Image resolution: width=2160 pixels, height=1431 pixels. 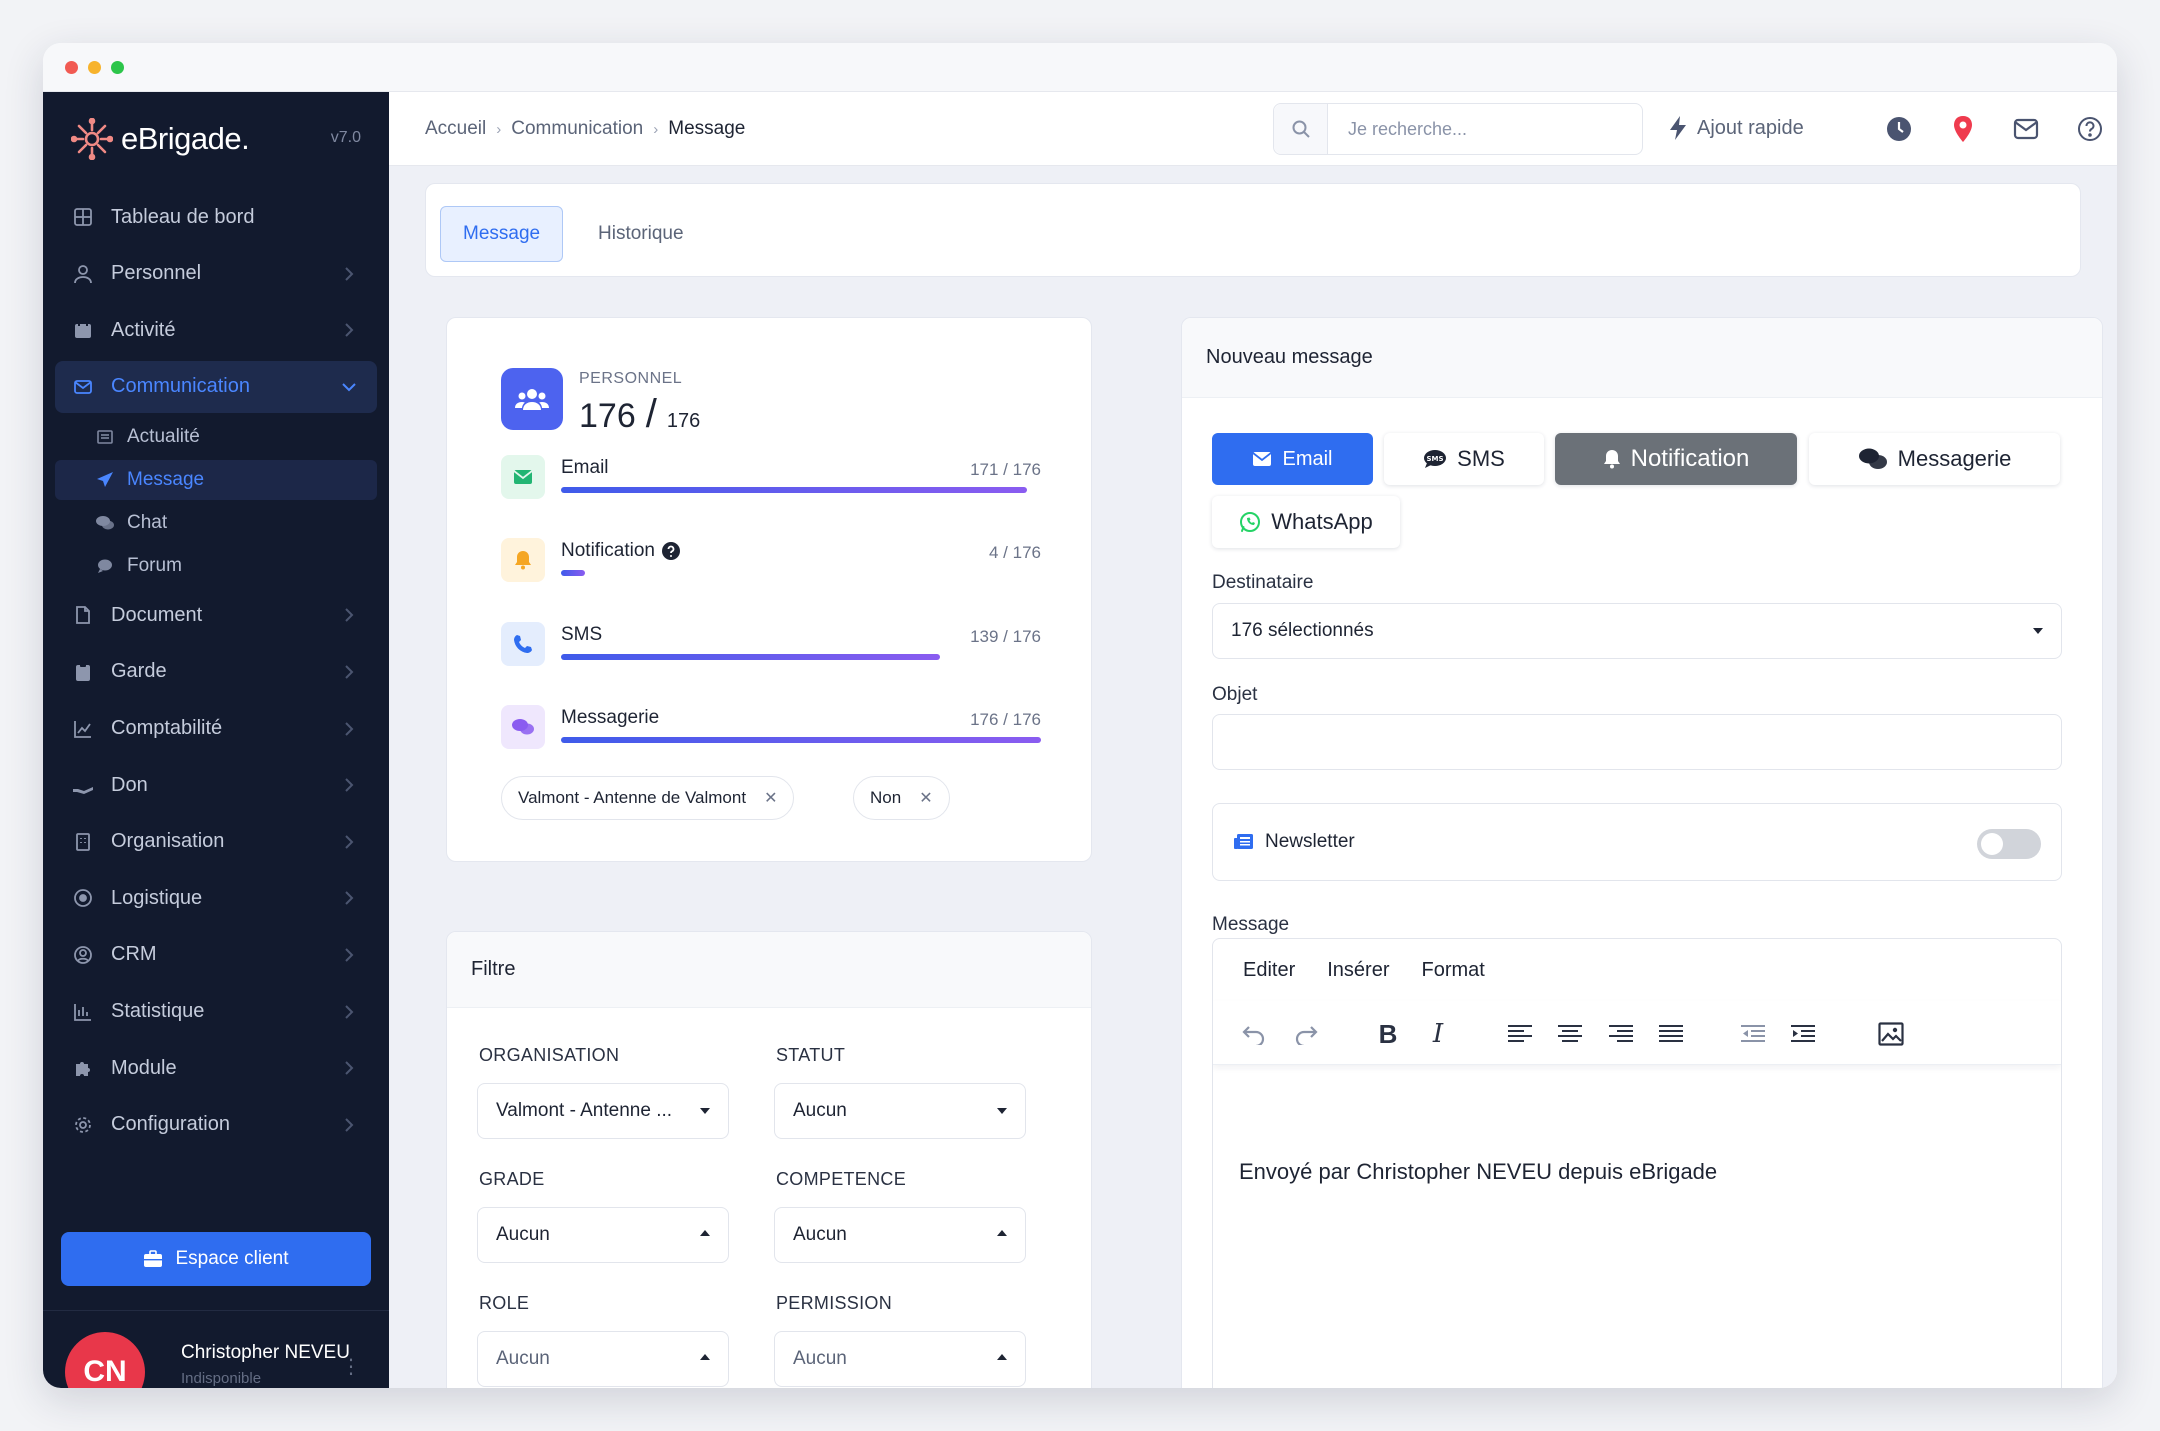 What do you see at coordinates (351, 1366) in the screenshot?
I see `more-vertical-icon: ⋮` at bounding box center [351, 1366].